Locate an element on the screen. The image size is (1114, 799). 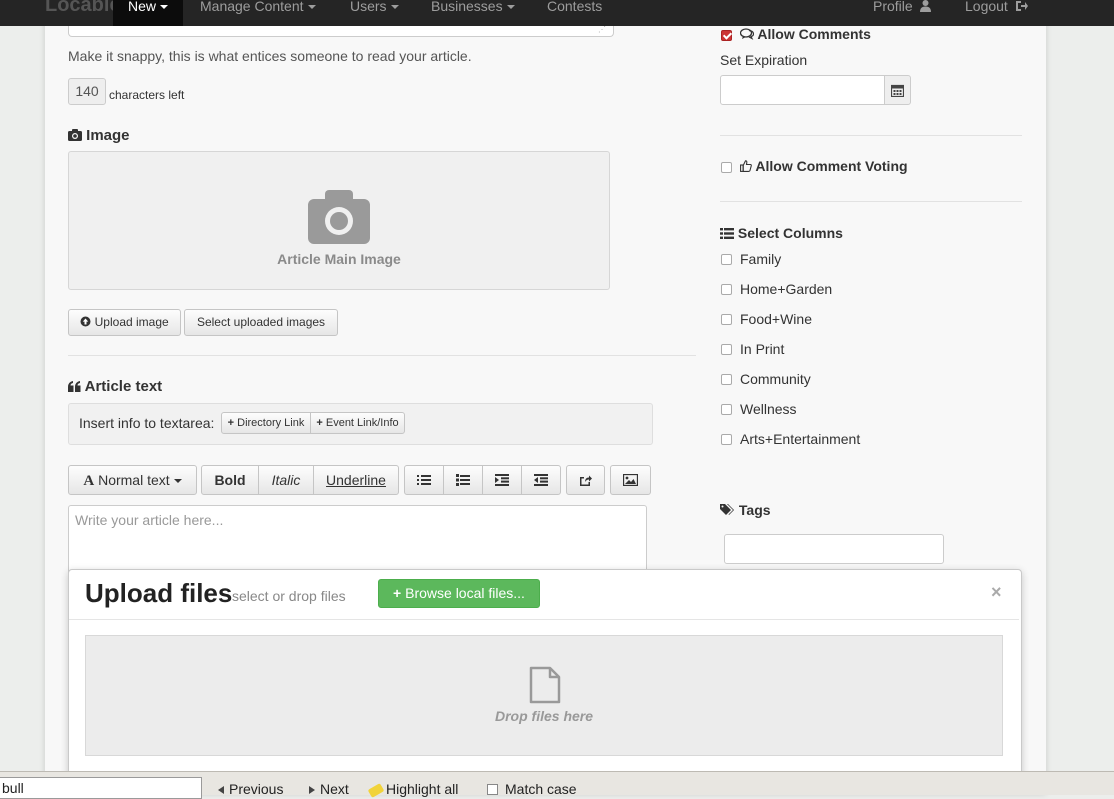
tags-title: Tags is located at coordinates (745, 510).